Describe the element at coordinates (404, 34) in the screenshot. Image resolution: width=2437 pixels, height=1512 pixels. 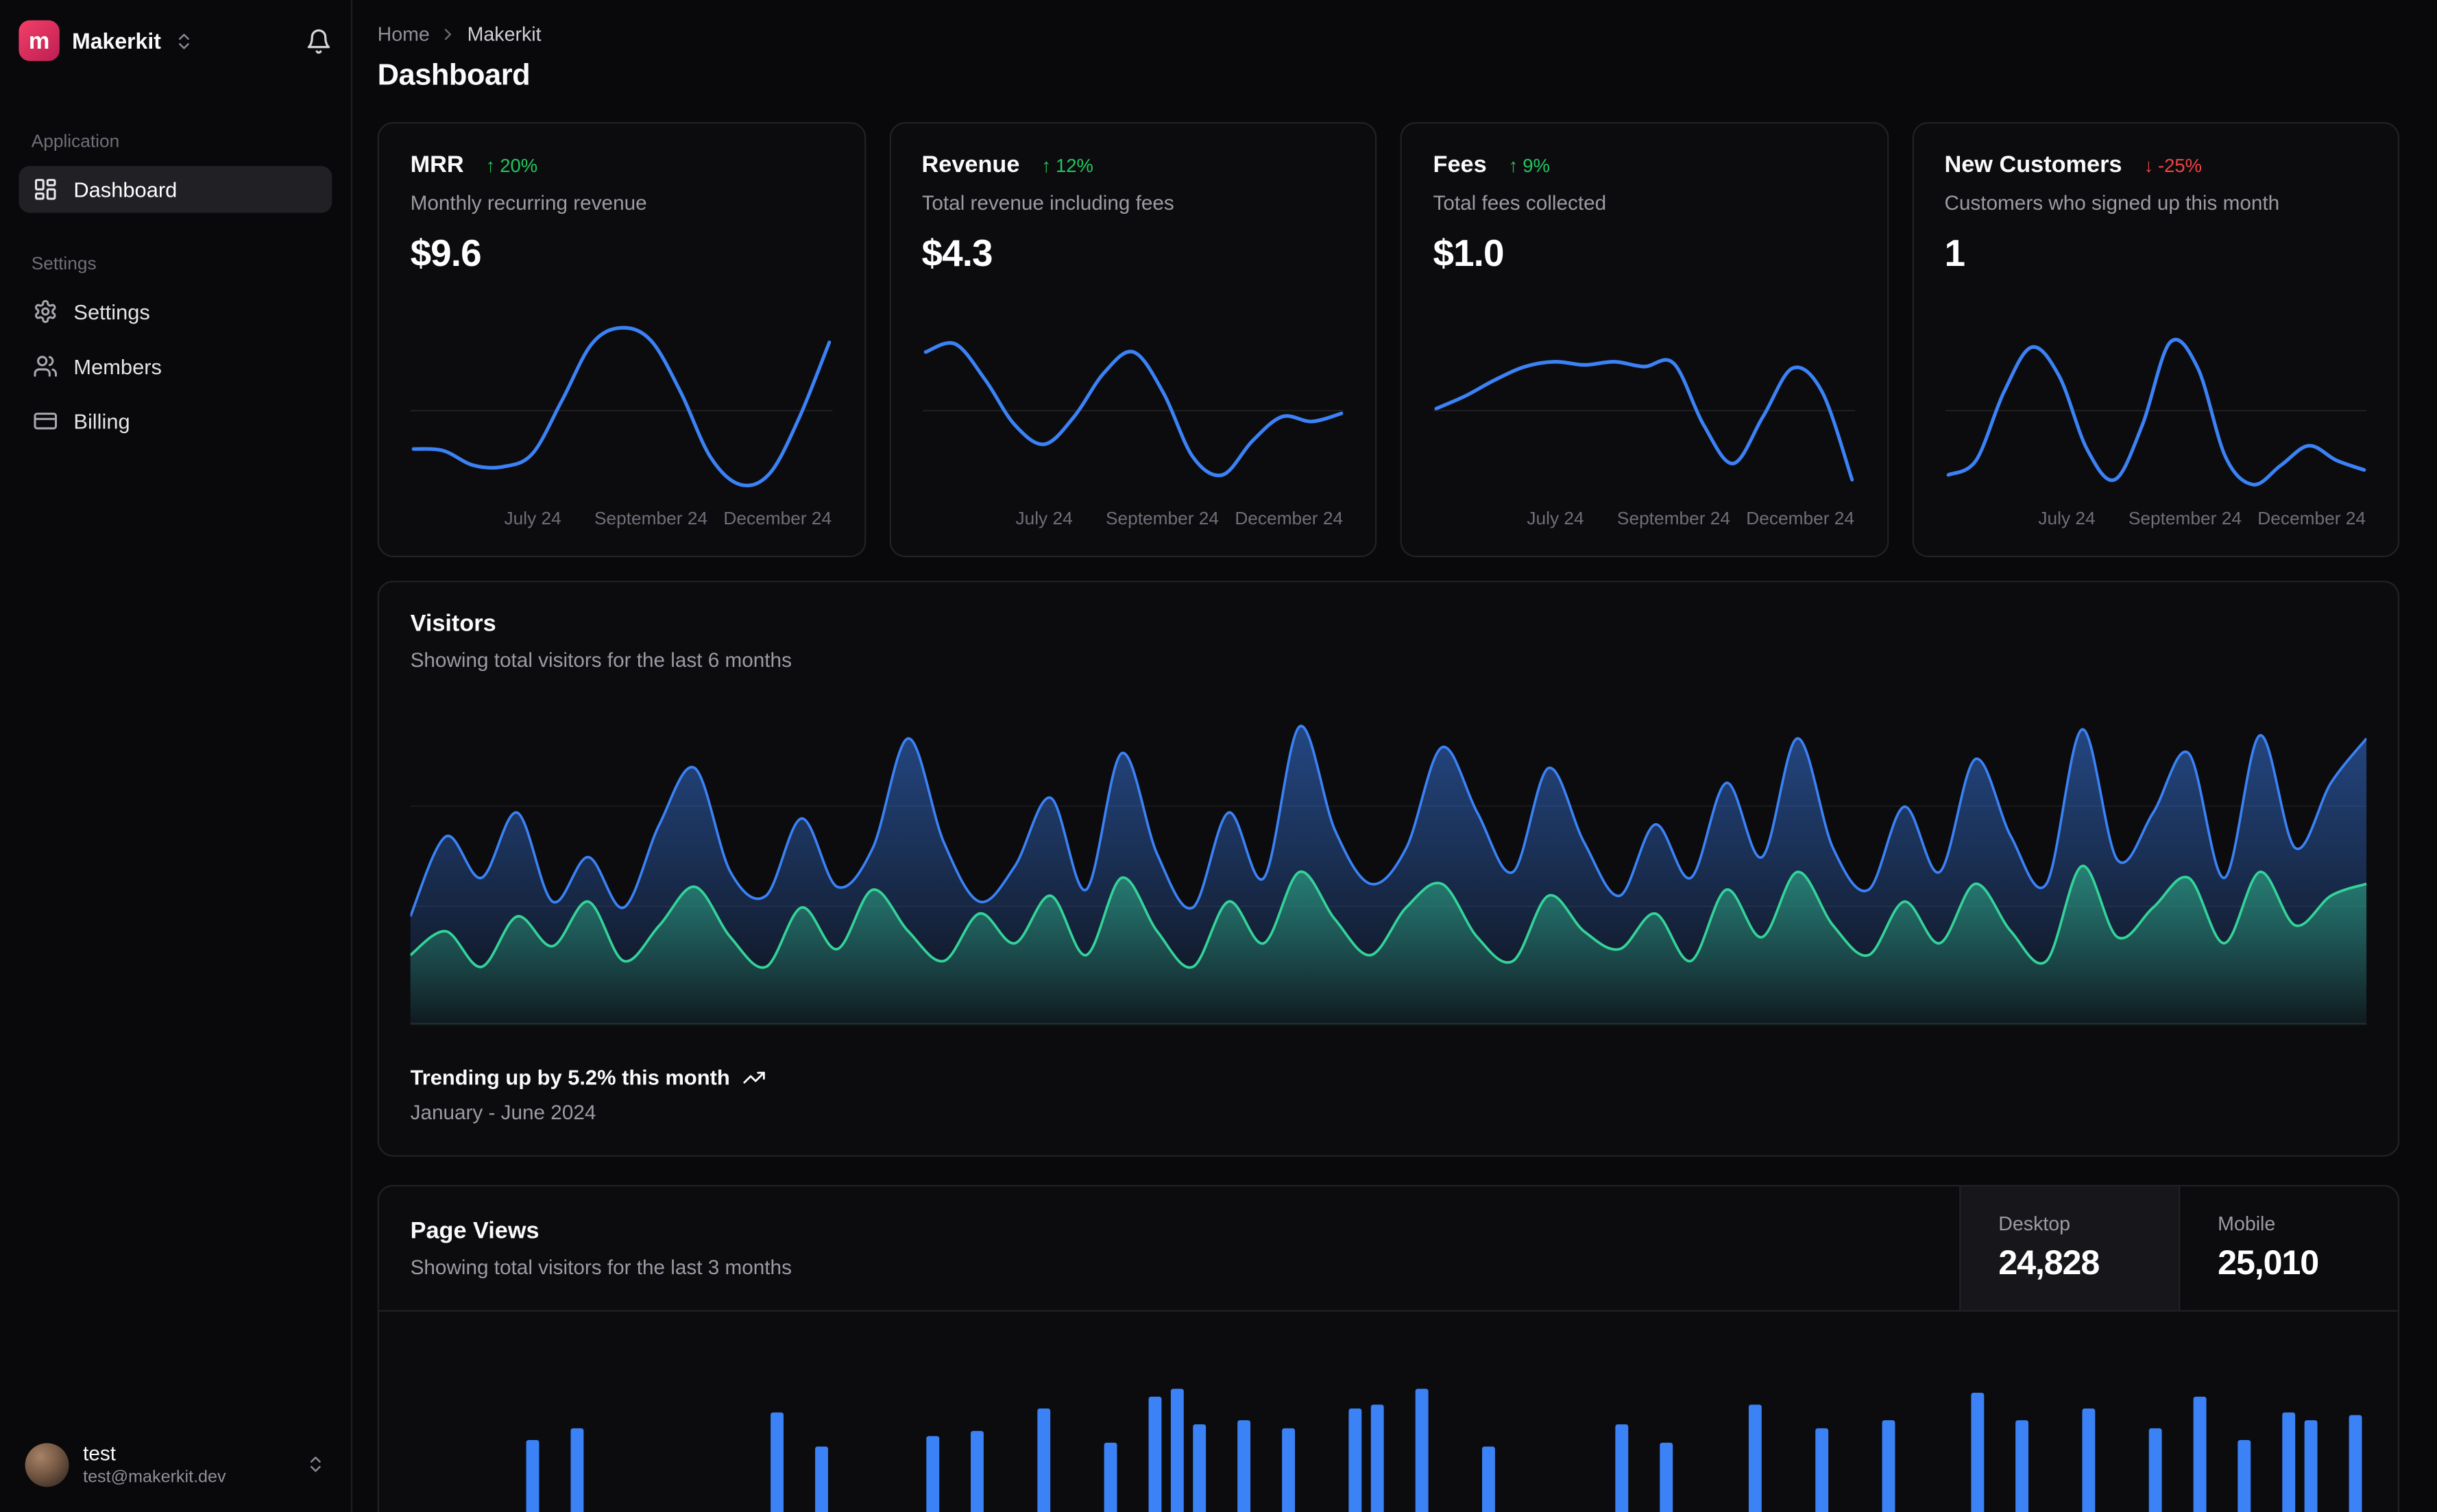
I see `breadcrumb-home-link: Home` at that location.